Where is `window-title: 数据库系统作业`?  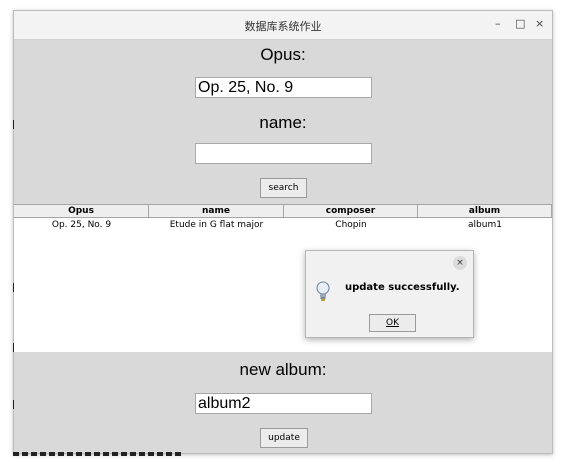 window-title: 数据库系统作业 is located at coordinates (283, 26).